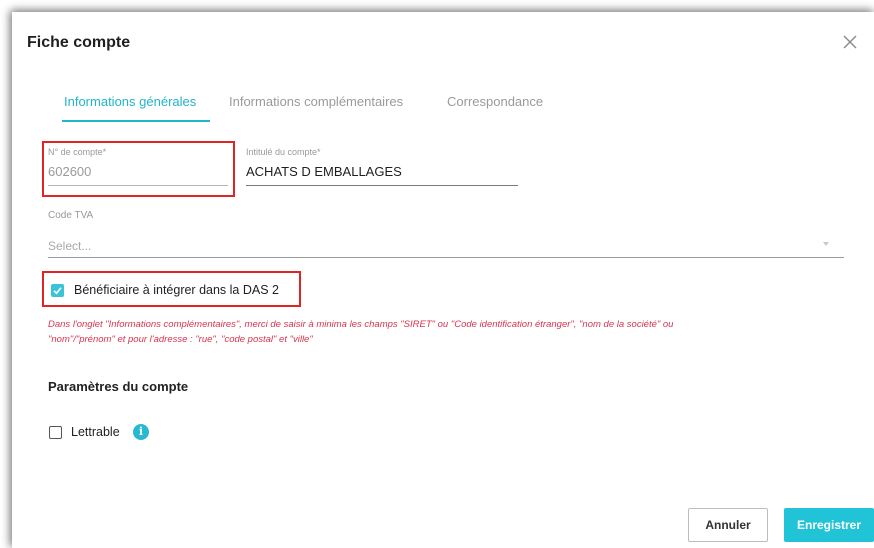 The image size is (874, 548). Describe the element at coordinates (77, 152) in the screenshot. I see `account-number-label: N° de compte*` at that location.